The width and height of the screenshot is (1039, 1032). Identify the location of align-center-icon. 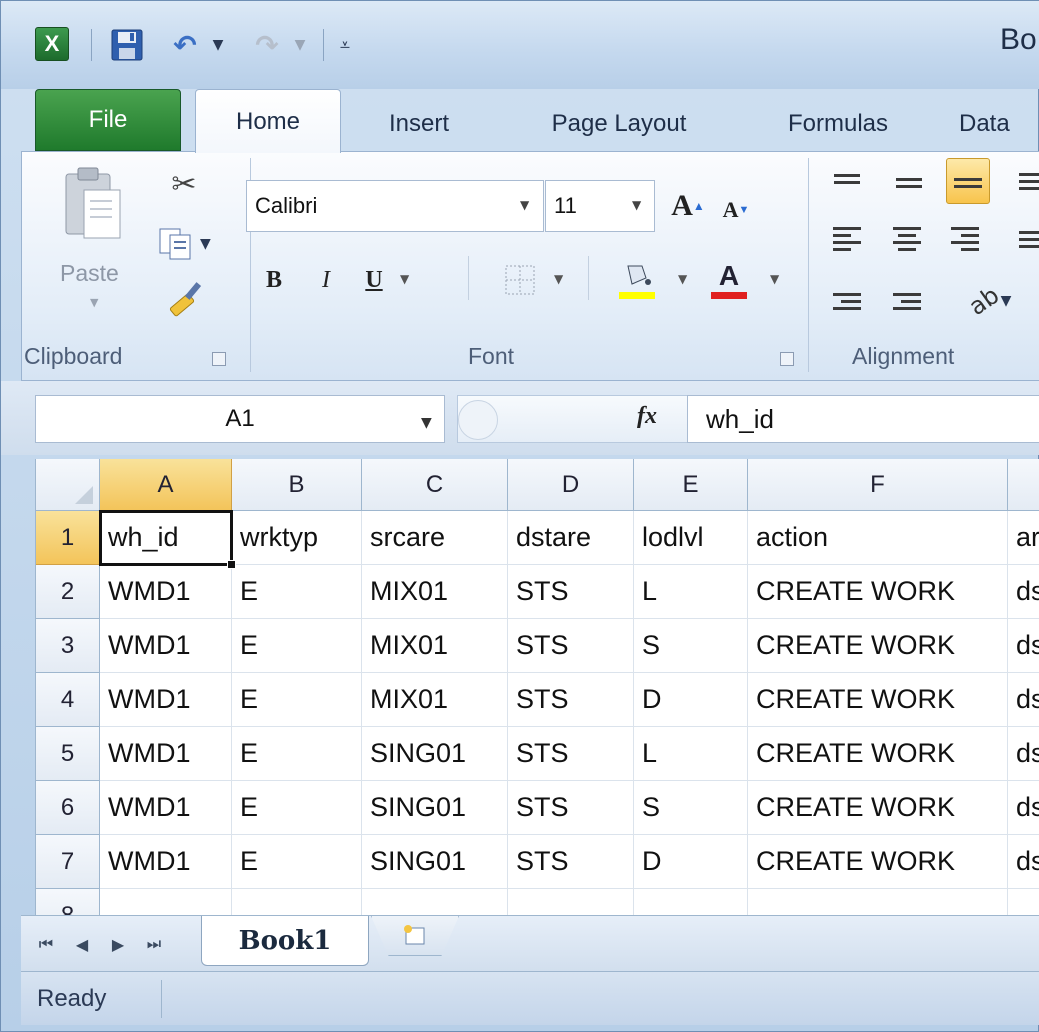
(907, 239).